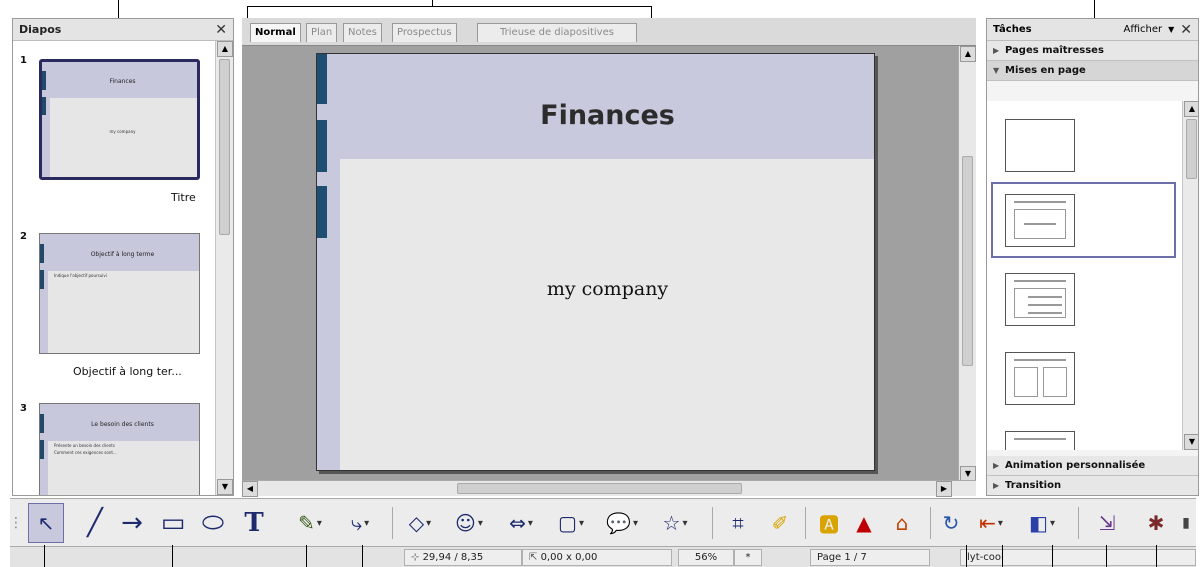  I want to click on callouts-icon: 💬 ▾, so click(622, 523).